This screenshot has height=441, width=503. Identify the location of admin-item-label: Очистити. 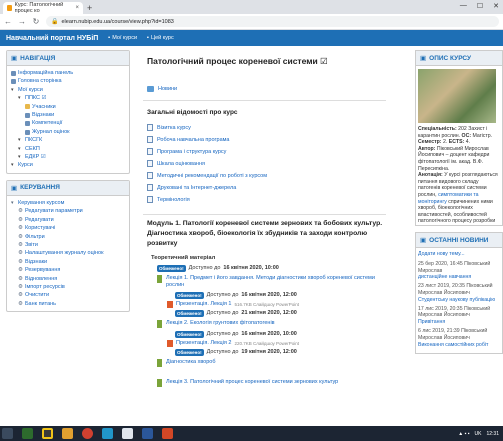
(37, 295).